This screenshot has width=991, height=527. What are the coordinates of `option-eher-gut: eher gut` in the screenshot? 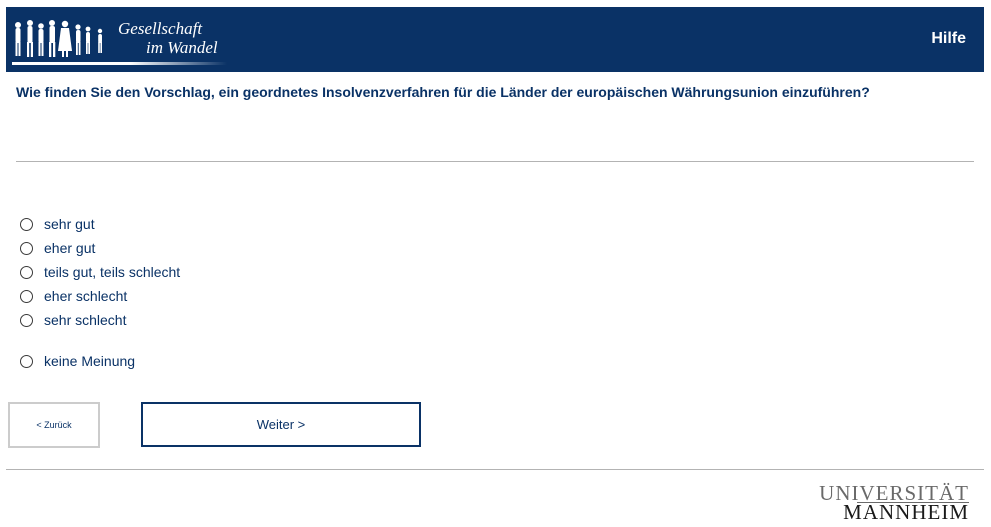 It's located at (57, 248).